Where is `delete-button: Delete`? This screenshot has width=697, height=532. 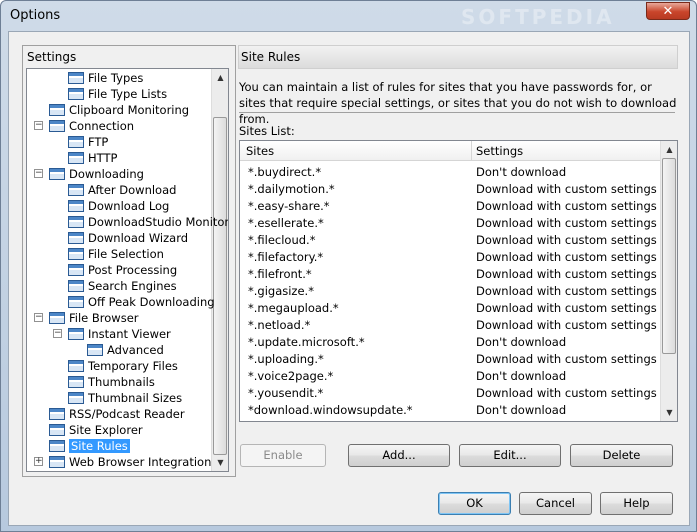
delete-button: Delete is located at coordinates (621, 455).